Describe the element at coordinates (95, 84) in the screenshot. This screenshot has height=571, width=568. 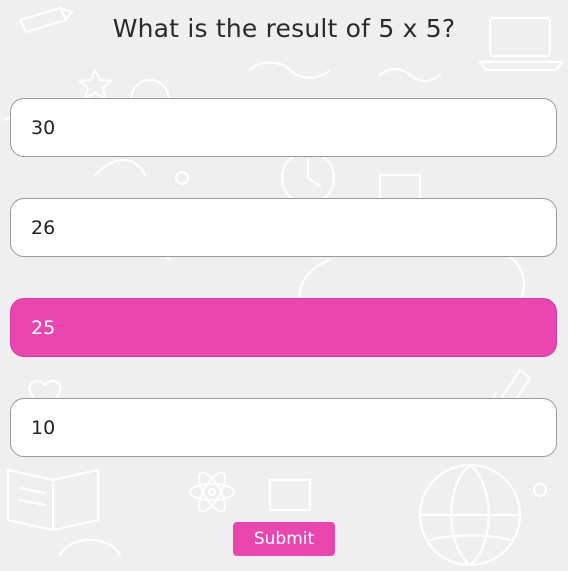
I see `star-icon` at that location.